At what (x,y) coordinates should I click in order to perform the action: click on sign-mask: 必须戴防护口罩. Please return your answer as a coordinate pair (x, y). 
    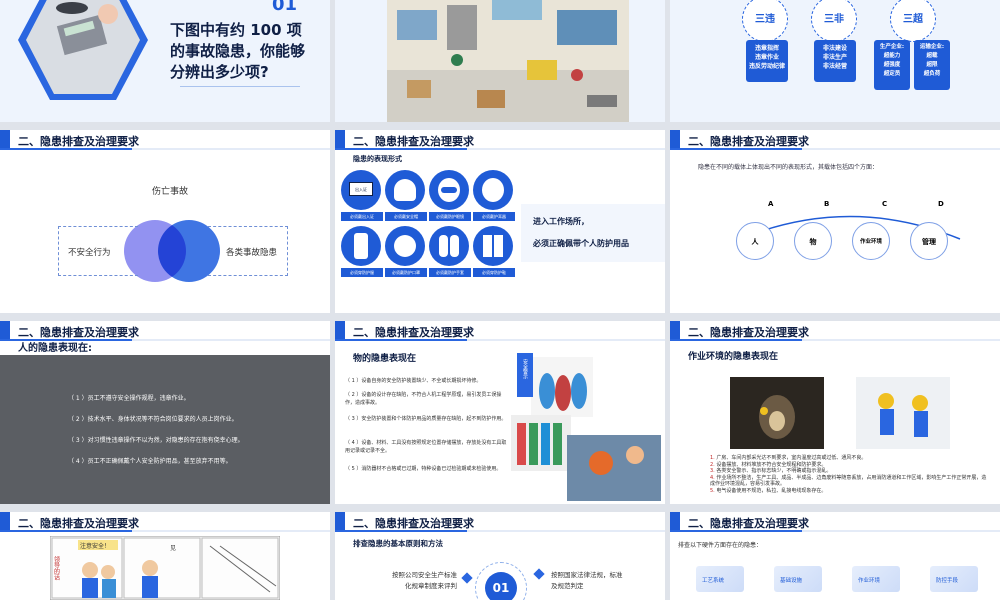
    Looking at the image, I should click on (406, 251).